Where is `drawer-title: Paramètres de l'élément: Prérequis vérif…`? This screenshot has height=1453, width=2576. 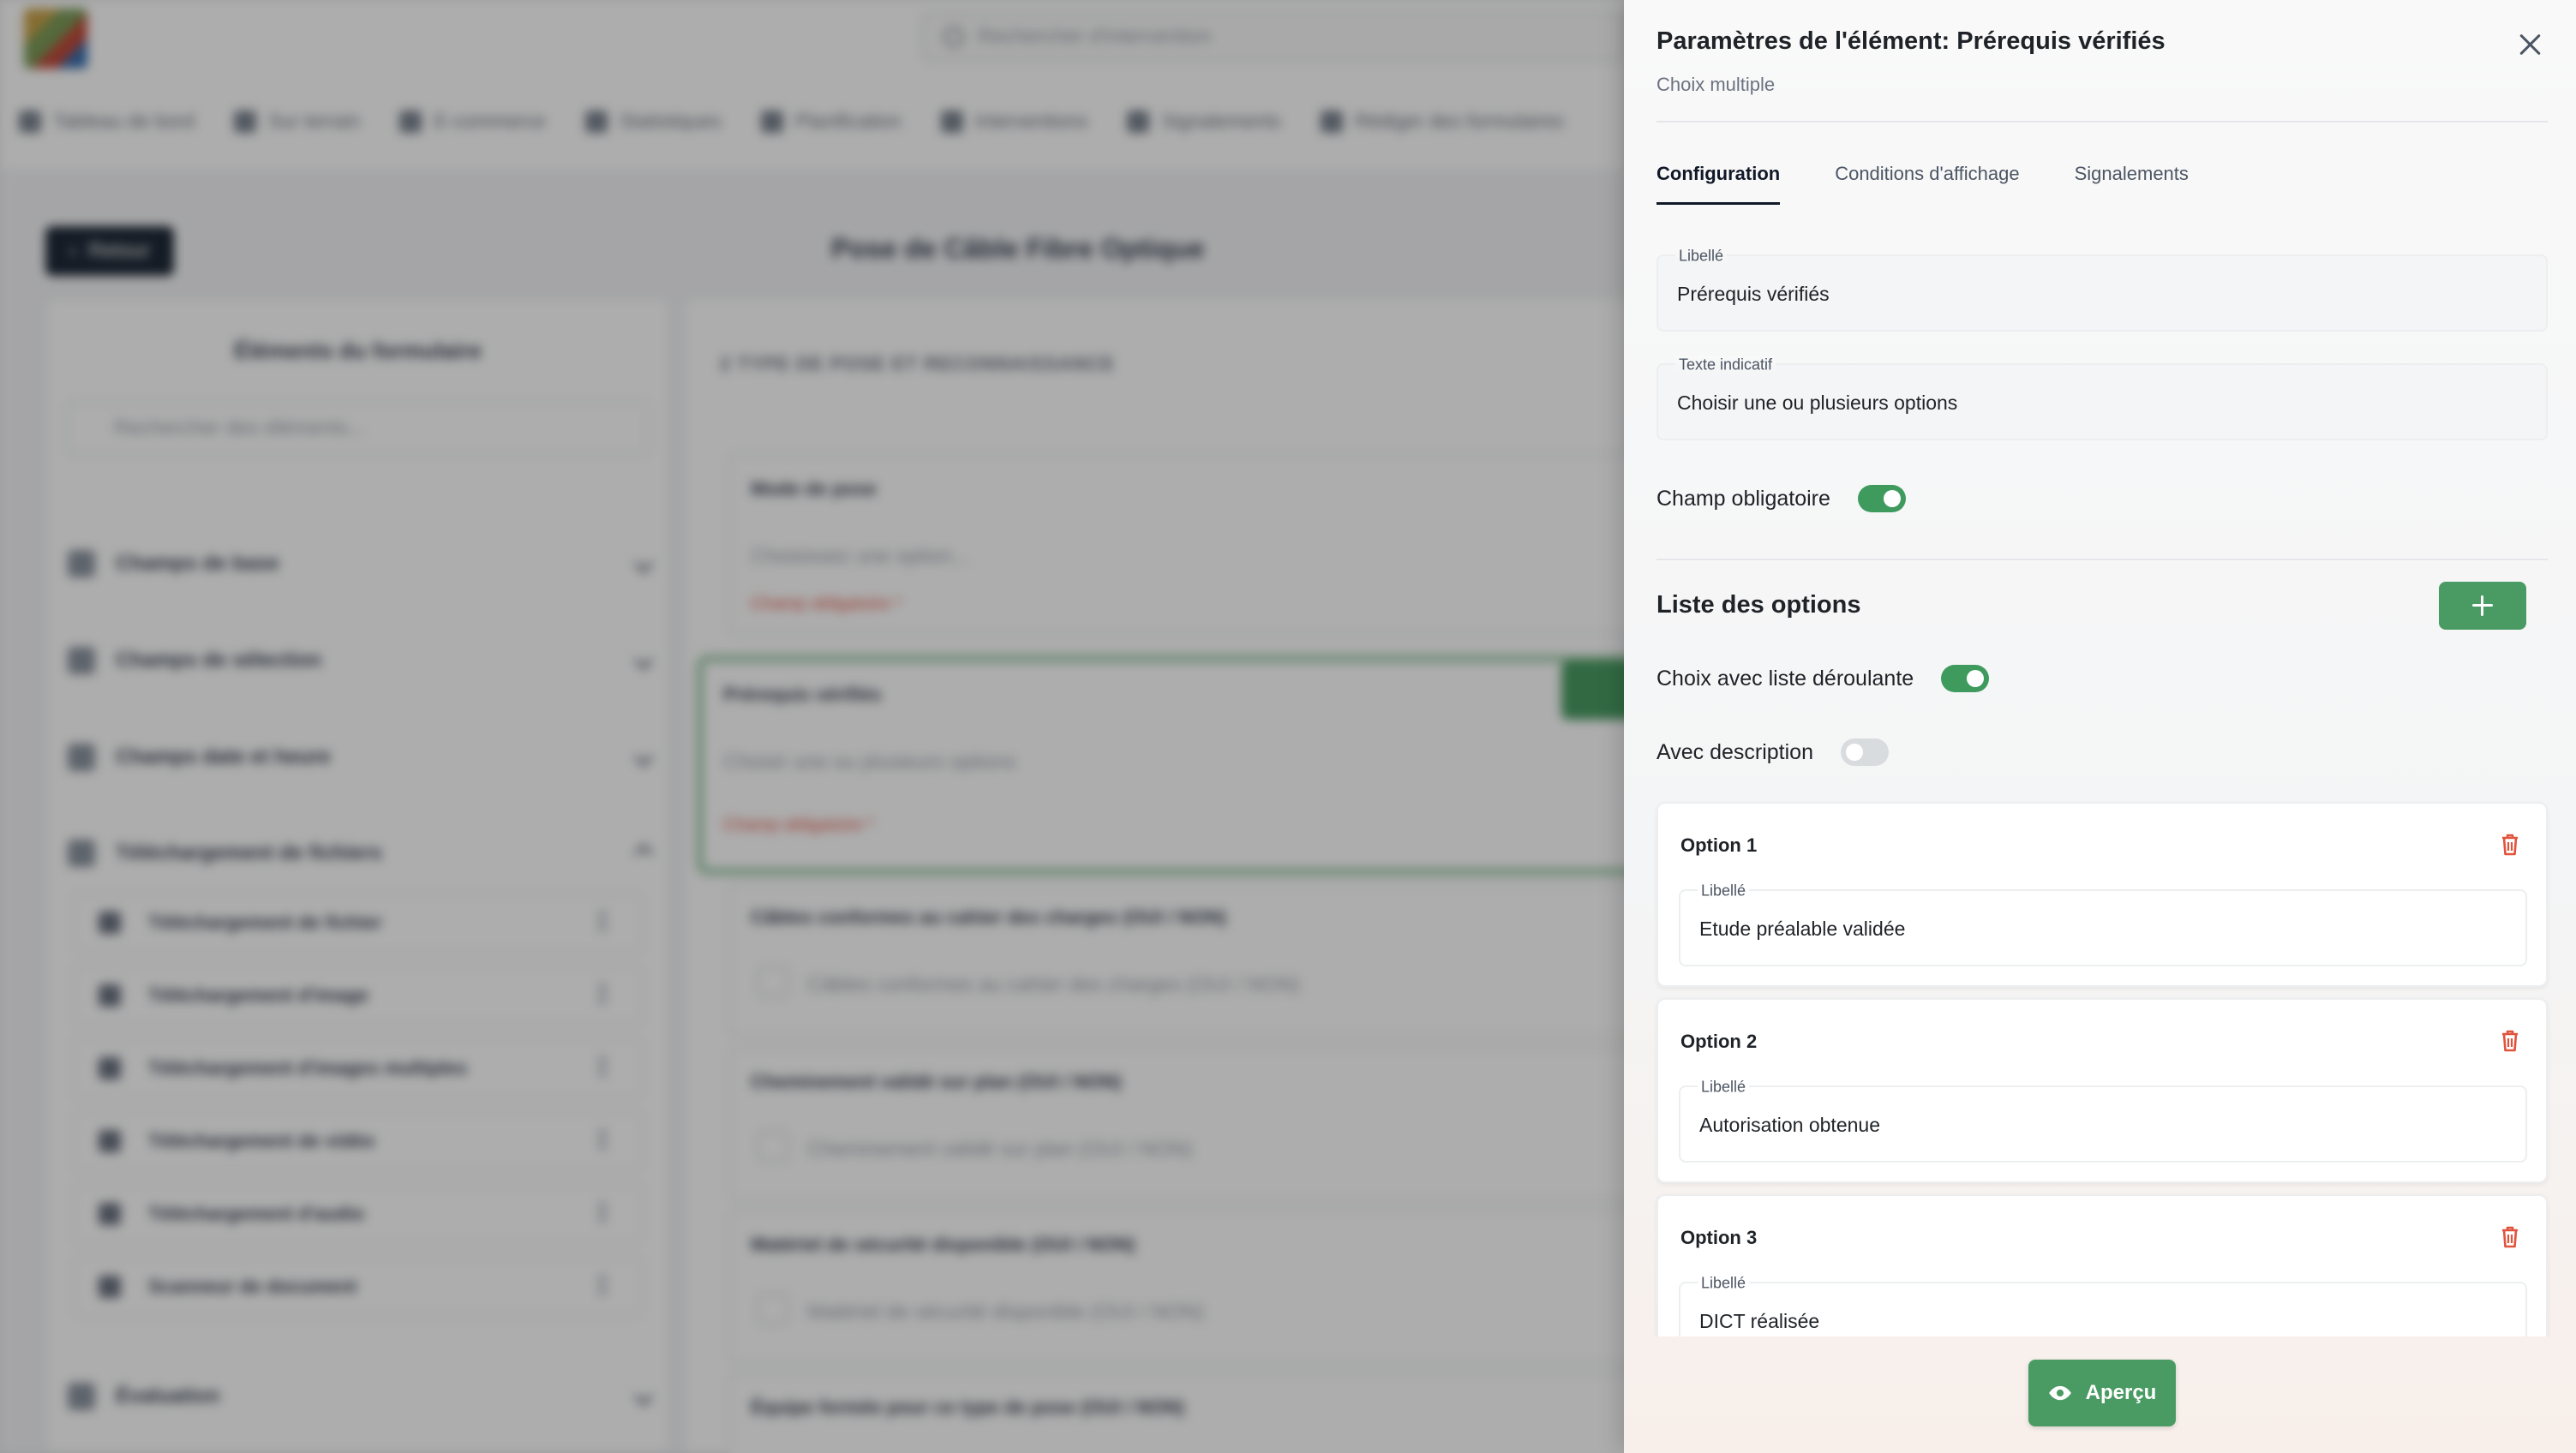 drawer-title: Paramètres de l'élément: Prérequis vérif… is located at coordinates (1911, 41).